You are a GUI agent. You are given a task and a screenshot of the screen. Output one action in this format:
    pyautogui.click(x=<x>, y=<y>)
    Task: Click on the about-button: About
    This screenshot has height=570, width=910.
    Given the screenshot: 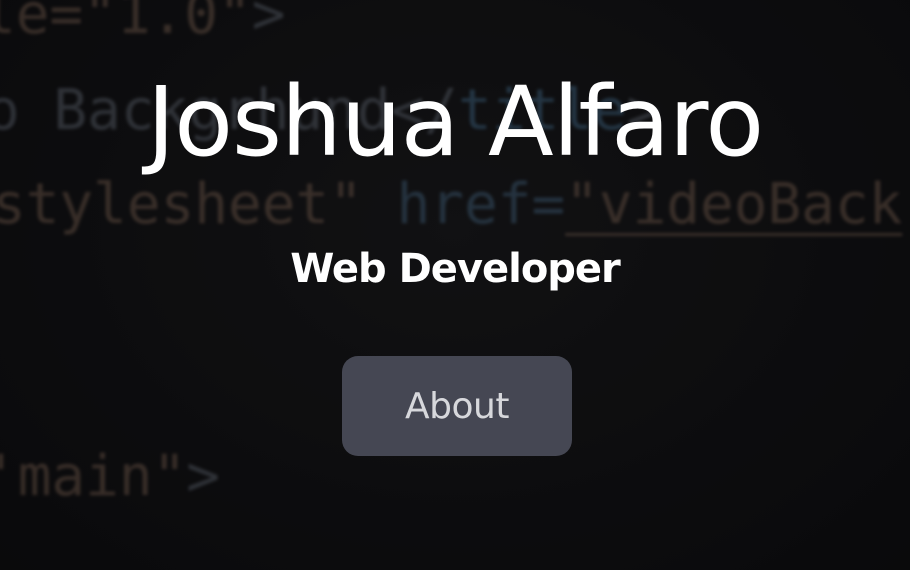 What is the action you would take?
    pyautogui.click(x=457, y=406)
    